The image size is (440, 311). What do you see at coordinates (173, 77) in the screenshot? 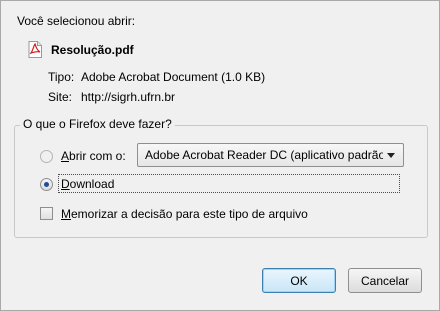
I see `type-value: Adobe Acrobat Document (1.0 KB)` at bounding box center [173, 77].